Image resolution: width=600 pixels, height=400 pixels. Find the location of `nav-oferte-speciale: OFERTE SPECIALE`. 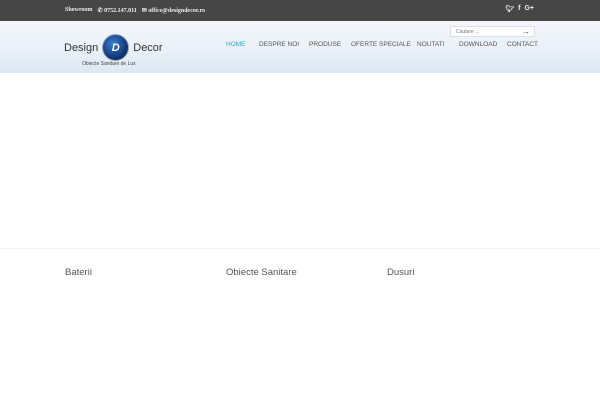

nav-oferte-speciale: OFERTE SPECIALE is located at coordinates (381, 44).